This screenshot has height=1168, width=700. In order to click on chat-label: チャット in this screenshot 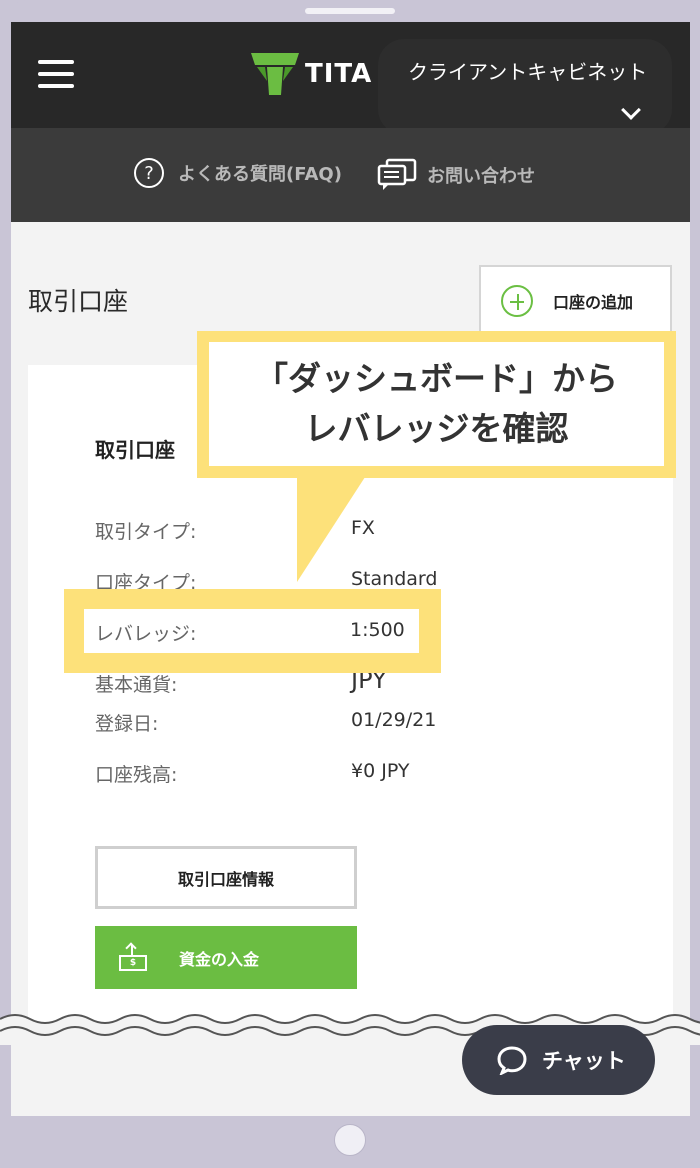, I will do `click(584, 1061)`.